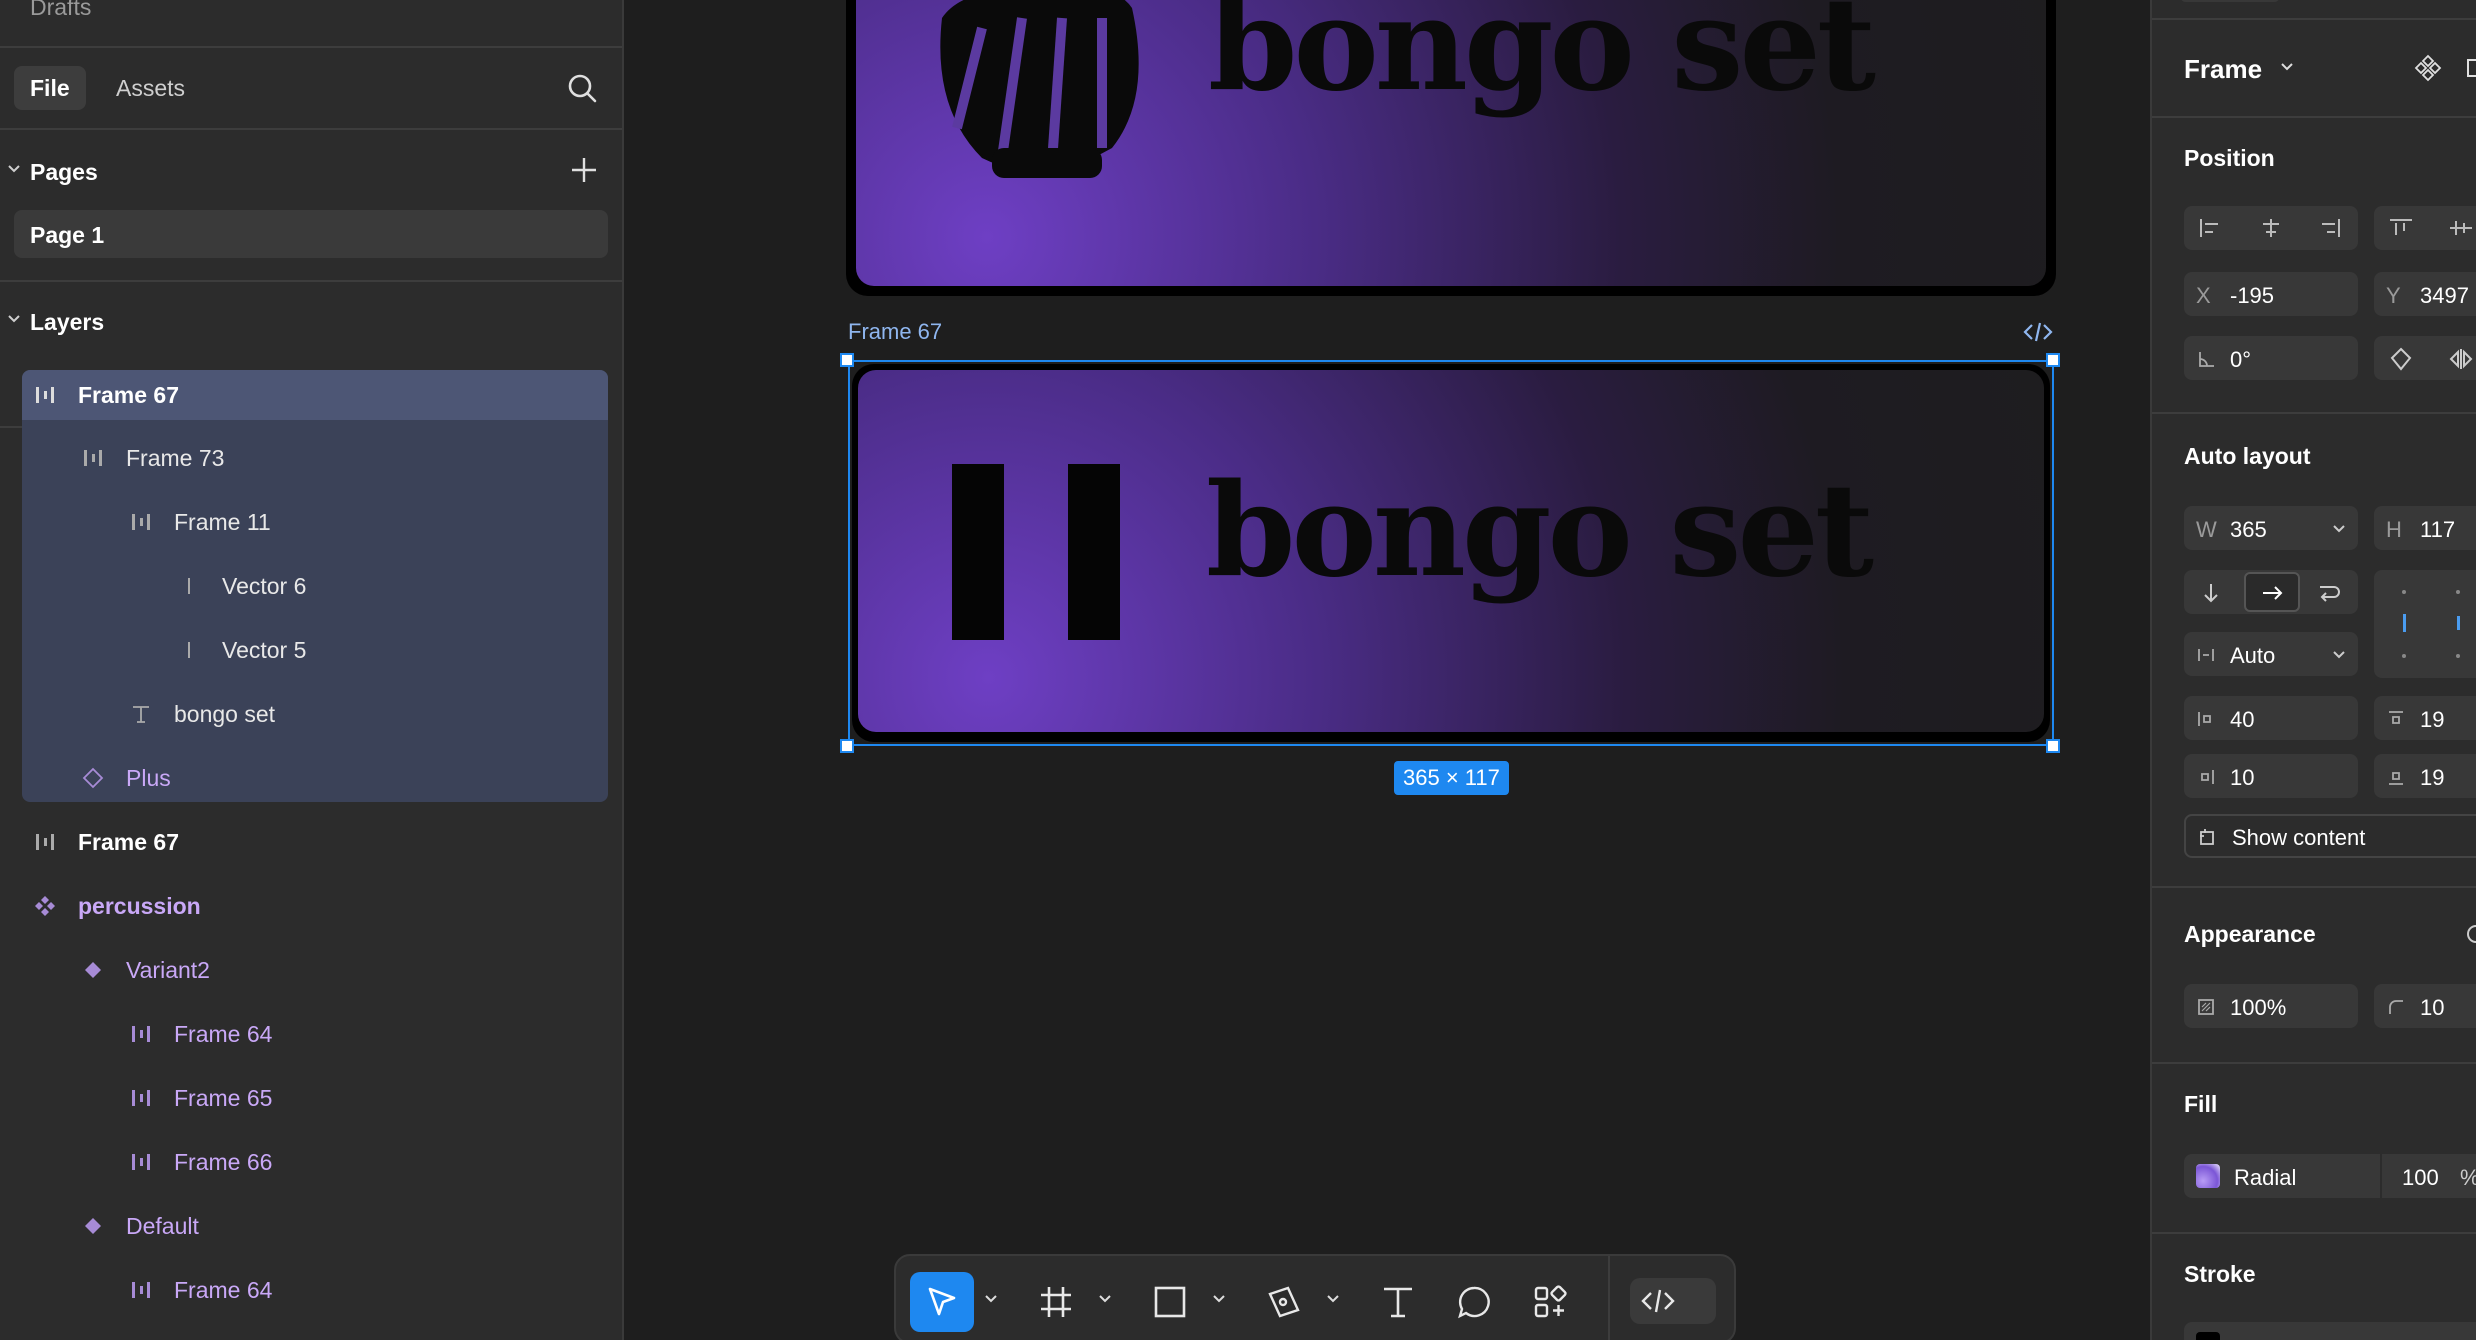  Describe the element at coordinates (2401, 359) in the screenshot. I see `rotate-90-icon` at that location.